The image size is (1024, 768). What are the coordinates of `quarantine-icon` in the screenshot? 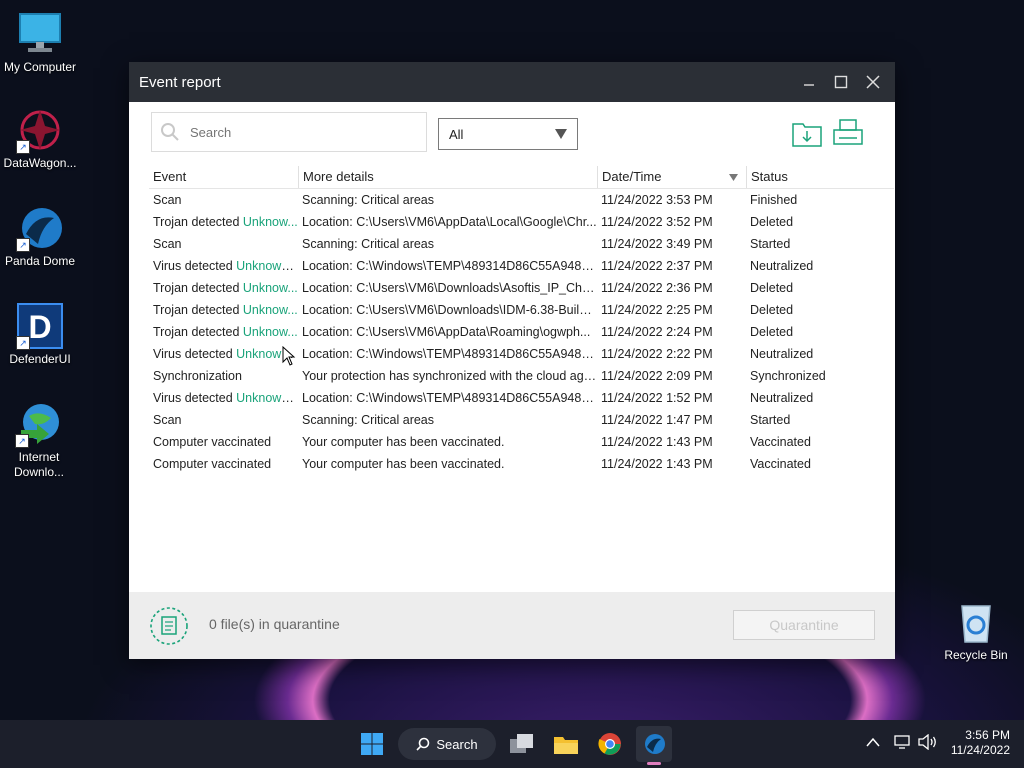 It's located at (169, 626).